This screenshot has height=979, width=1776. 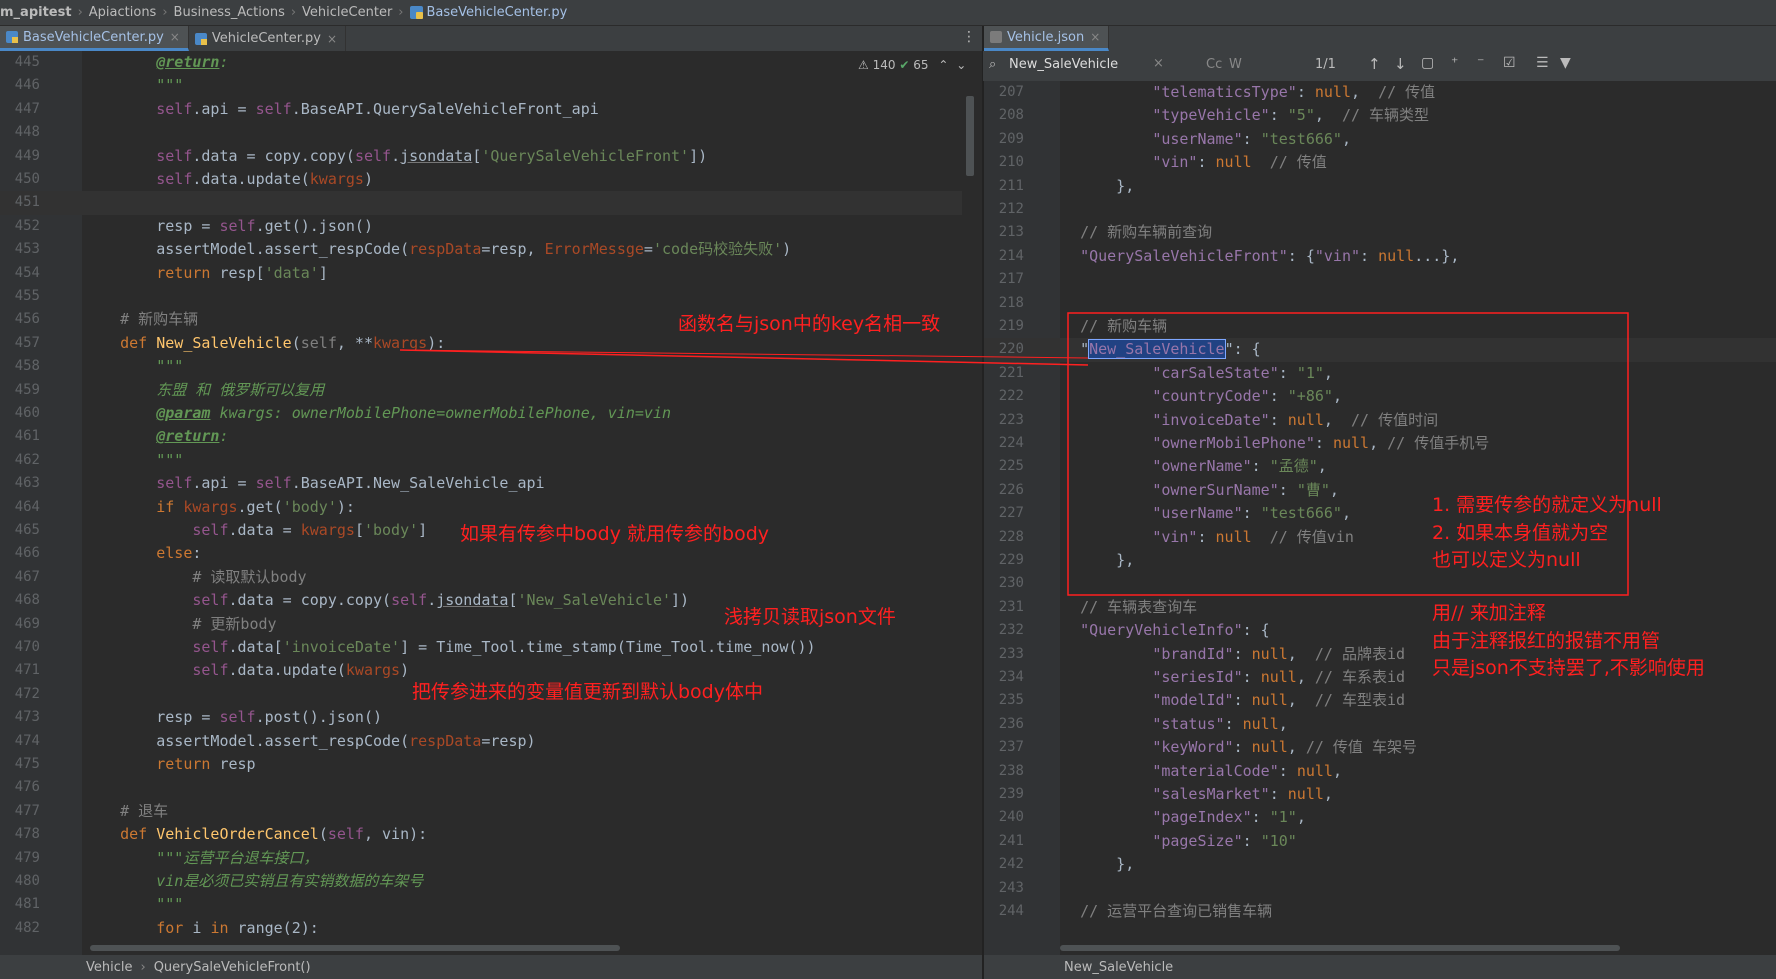 I want to click on annotation-function-key: 函数名与json中的key名相一致, so click(x=809, y=324).